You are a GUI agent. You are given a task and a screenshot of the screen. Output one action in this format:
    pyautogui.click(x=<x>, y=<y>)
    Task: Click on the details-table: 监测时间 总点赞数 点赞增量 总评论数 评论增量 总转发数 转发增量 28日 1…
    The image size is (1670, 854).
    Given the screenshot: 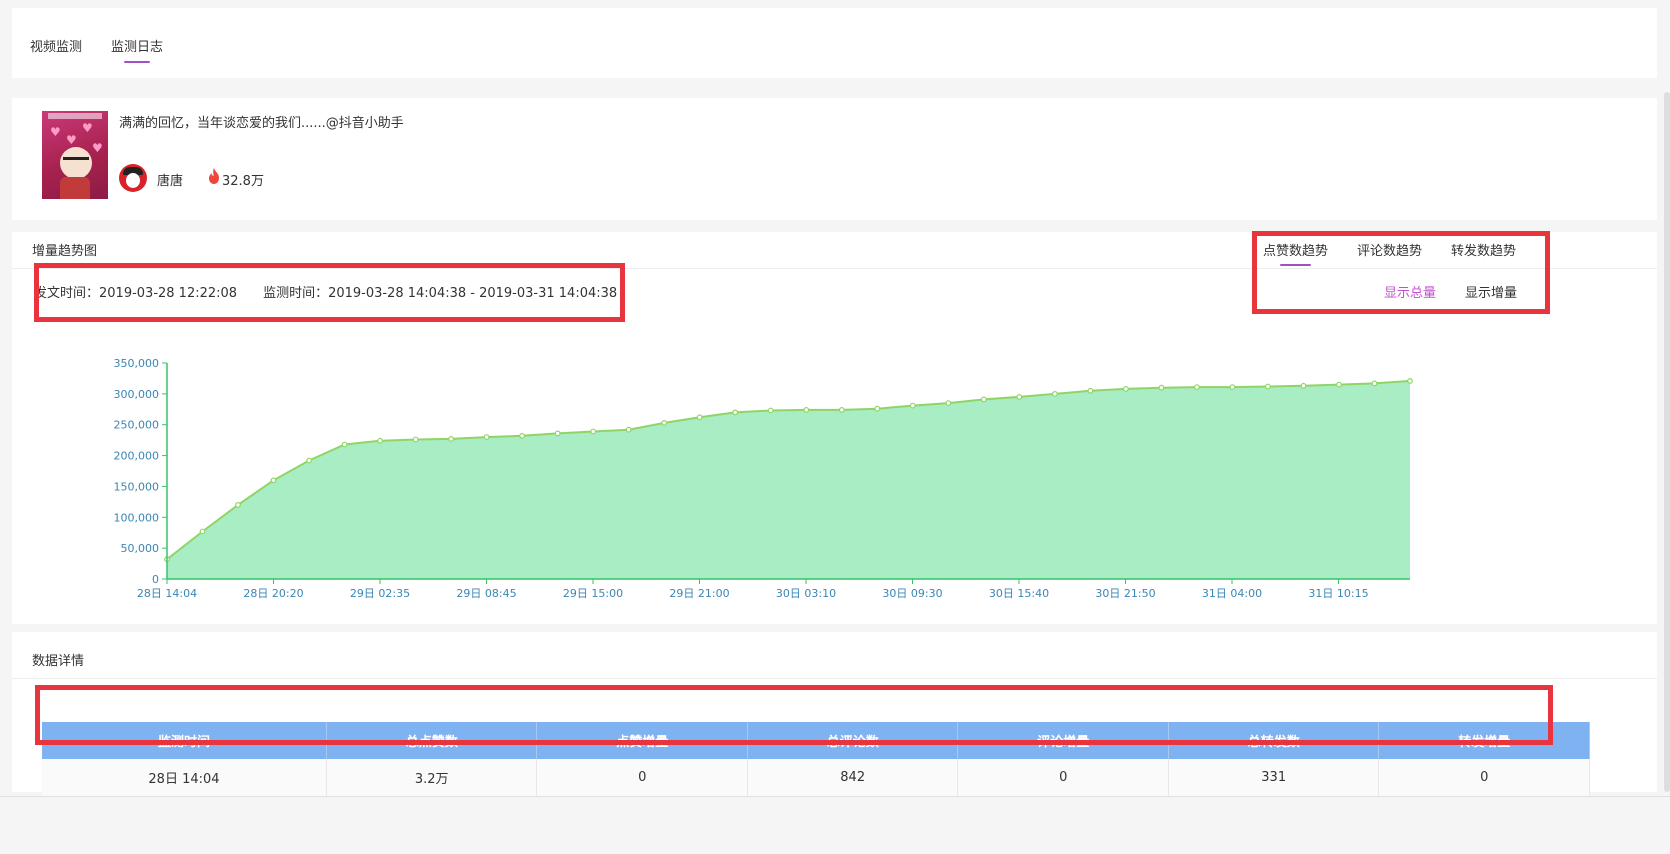 What is the action you would take?
    pyautogui.click(x=816, y=759)
    